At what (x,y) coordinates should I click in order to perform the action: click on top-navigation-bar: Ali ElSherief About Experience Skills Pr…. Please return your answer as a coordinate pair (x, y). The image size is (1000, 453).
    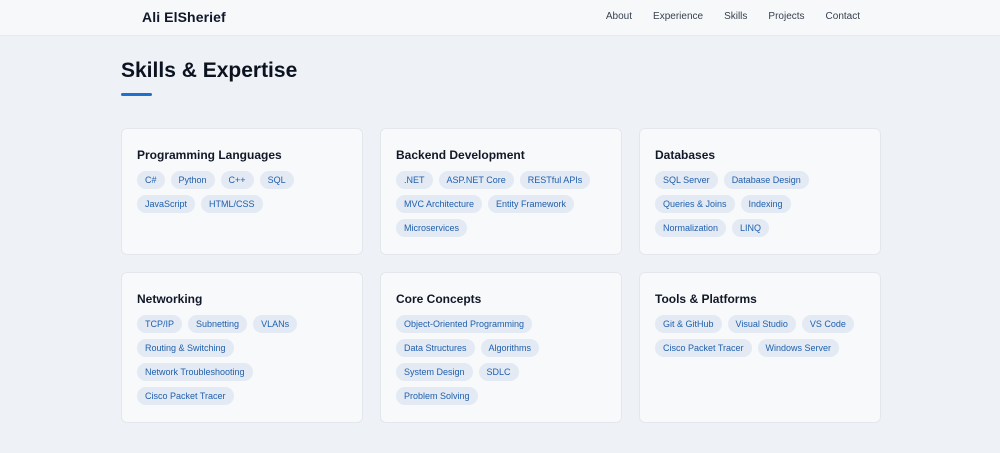
    Looking at the image, I should click on (500, 18).